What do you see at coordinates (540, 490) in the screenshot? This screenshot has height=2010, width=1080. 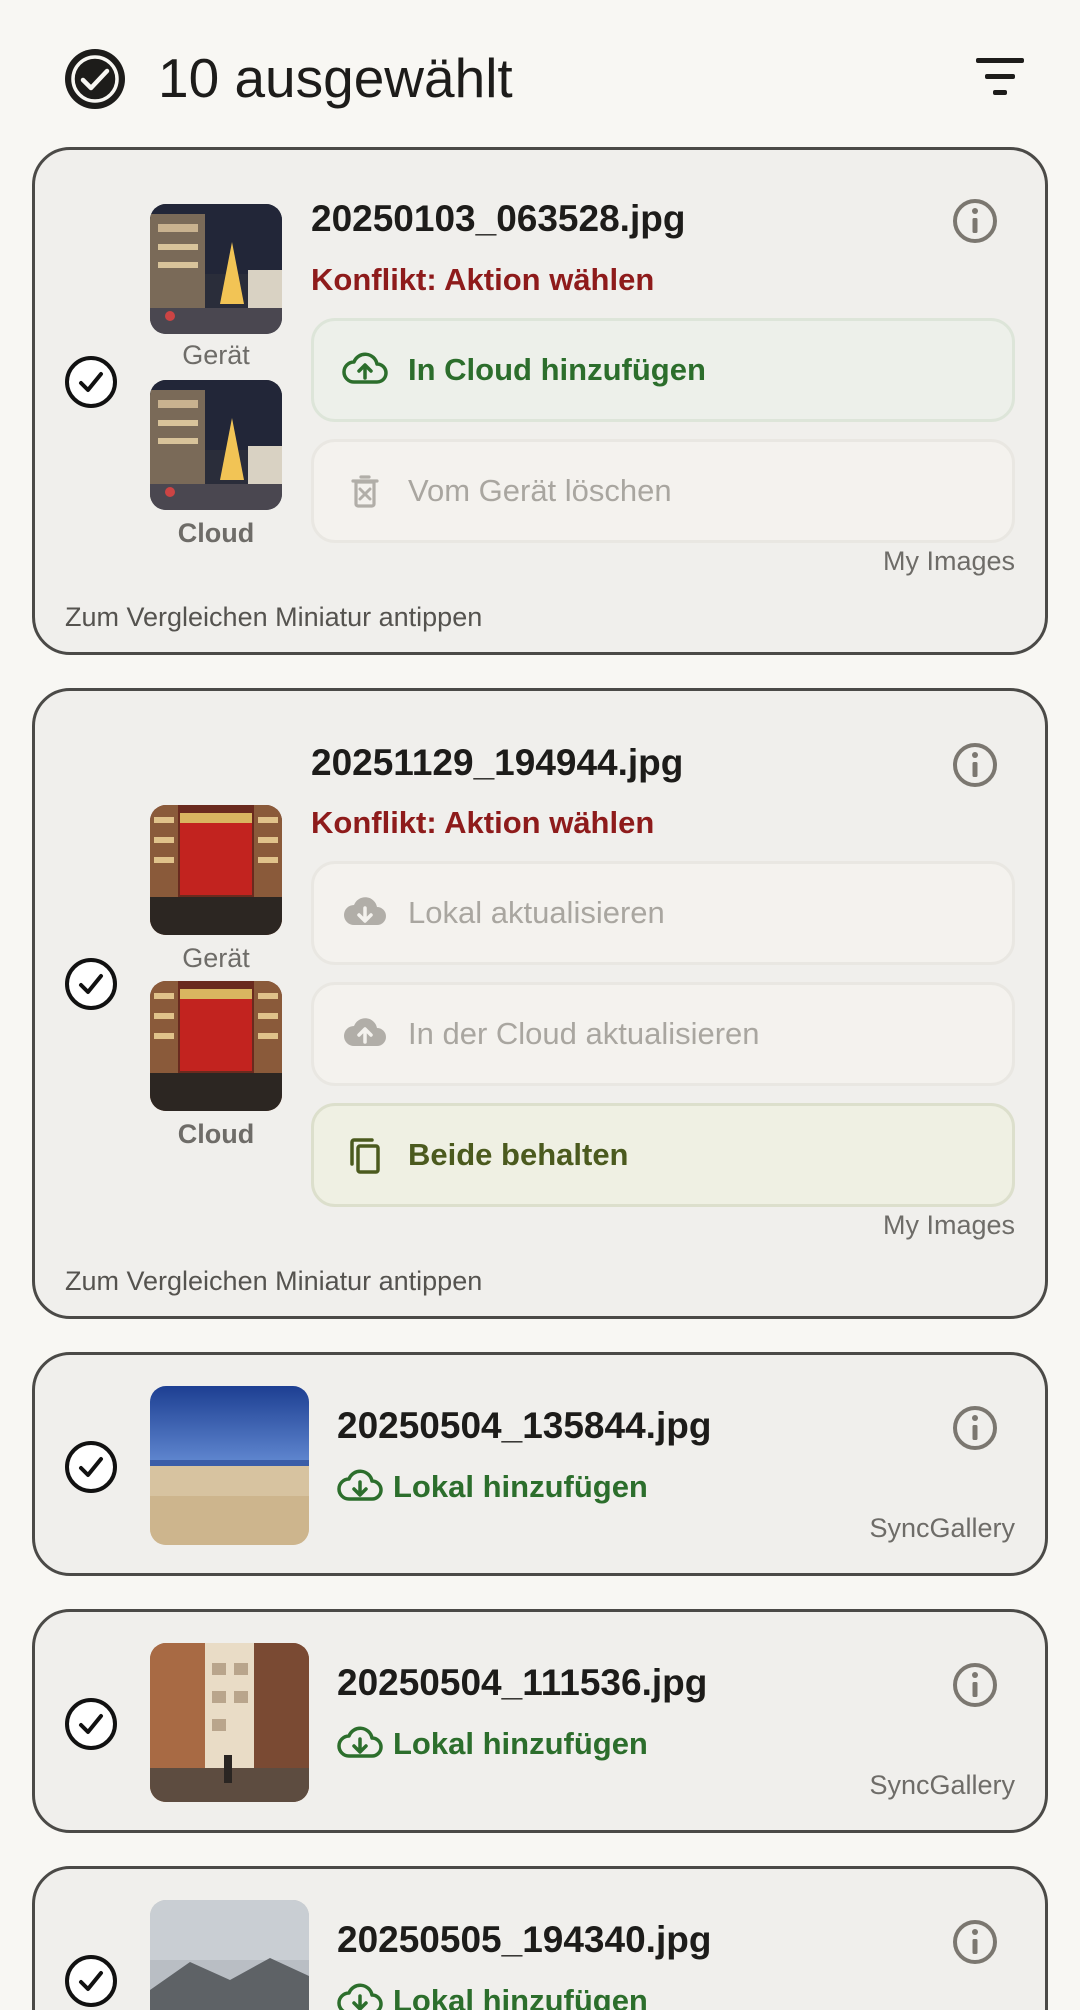 I see `delete-from-device-label: Vom Gerät löschen` at bounding box center [540, 490].